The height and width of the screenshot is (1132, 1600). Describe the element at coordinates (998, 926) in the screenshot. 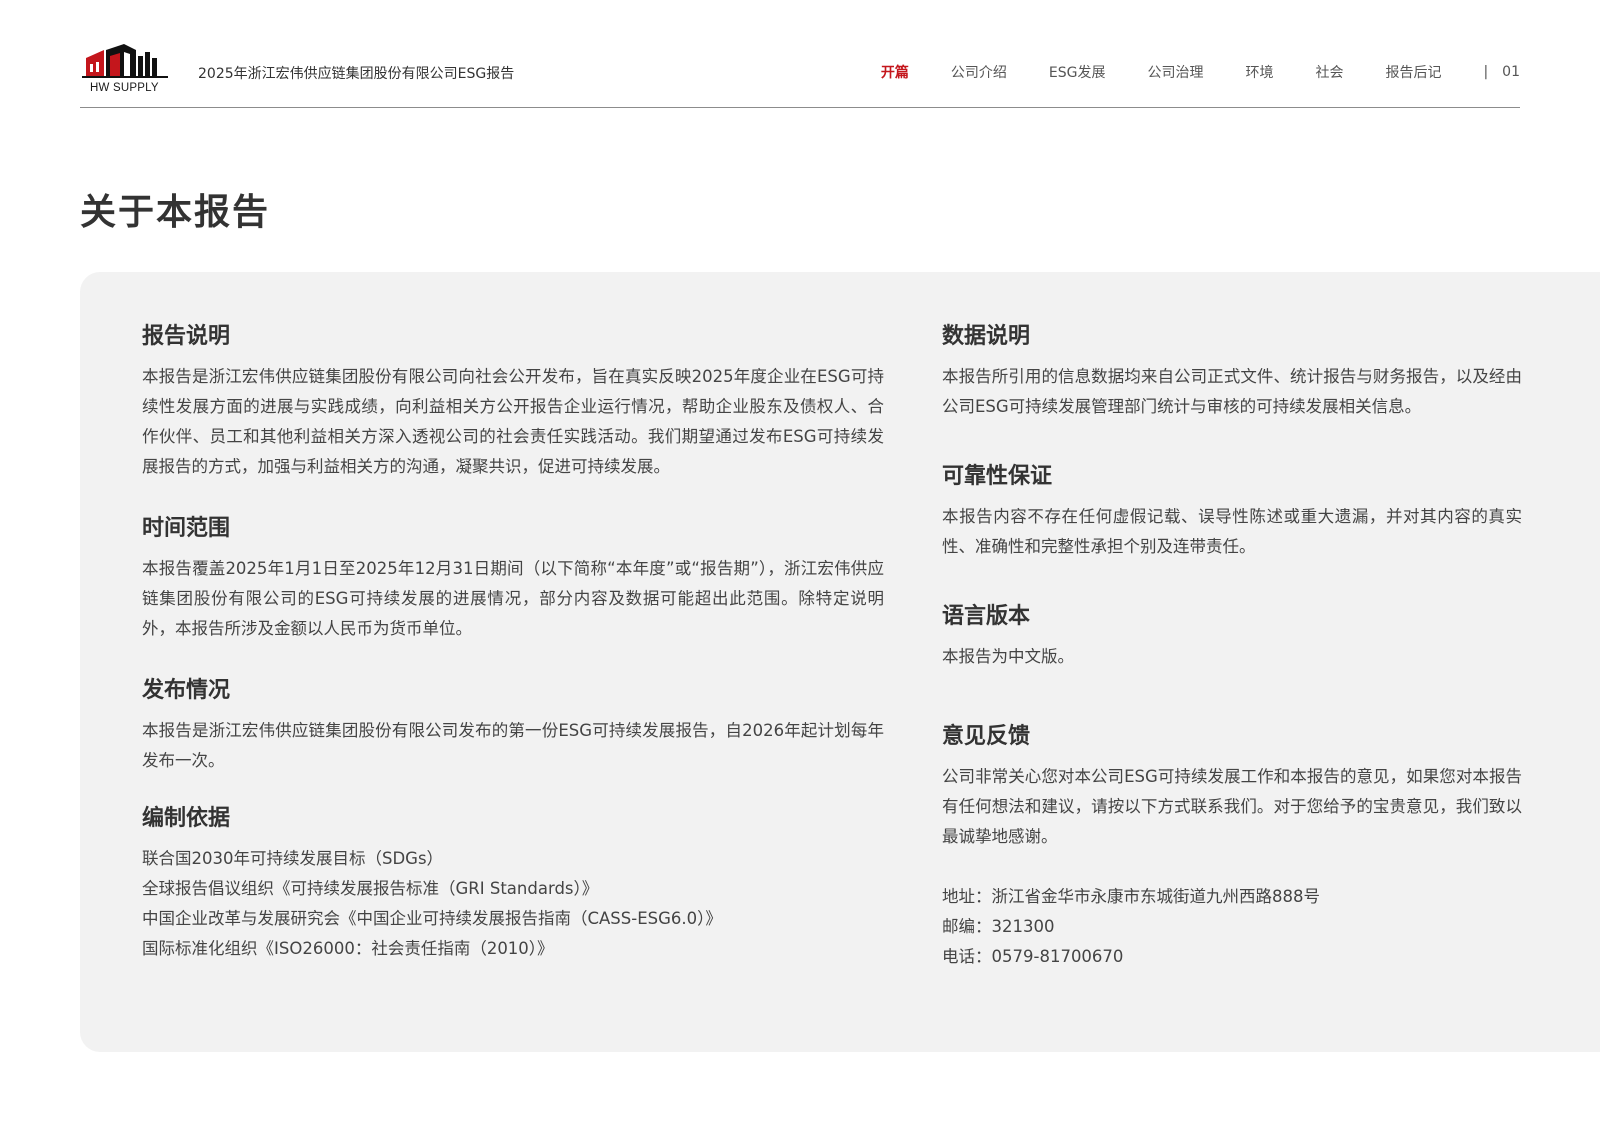

I see `contact-postcode: 邮编：321300` at that location.